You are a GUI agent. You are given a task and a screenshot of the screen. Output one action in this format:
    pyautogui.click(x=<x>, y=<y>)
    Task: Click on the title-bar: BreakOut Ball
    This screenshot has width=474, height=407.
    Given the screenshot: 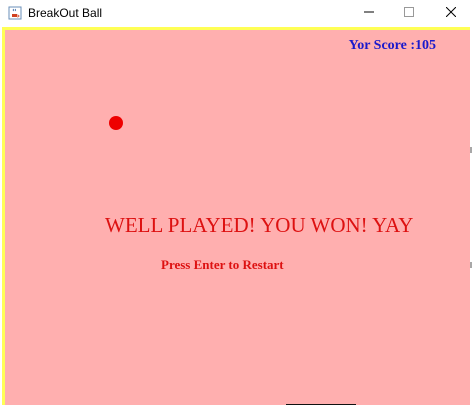 What is the action you would take?
    pyautogui.click(x=237, y=13)
    